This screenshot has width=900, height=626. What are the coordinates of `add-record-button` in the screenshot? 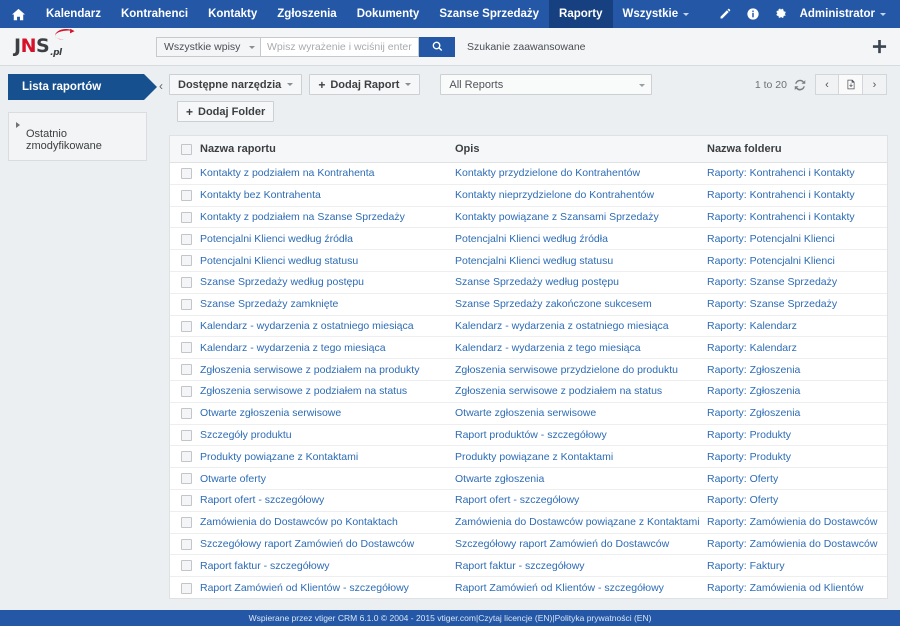 It's located at (879, 47).